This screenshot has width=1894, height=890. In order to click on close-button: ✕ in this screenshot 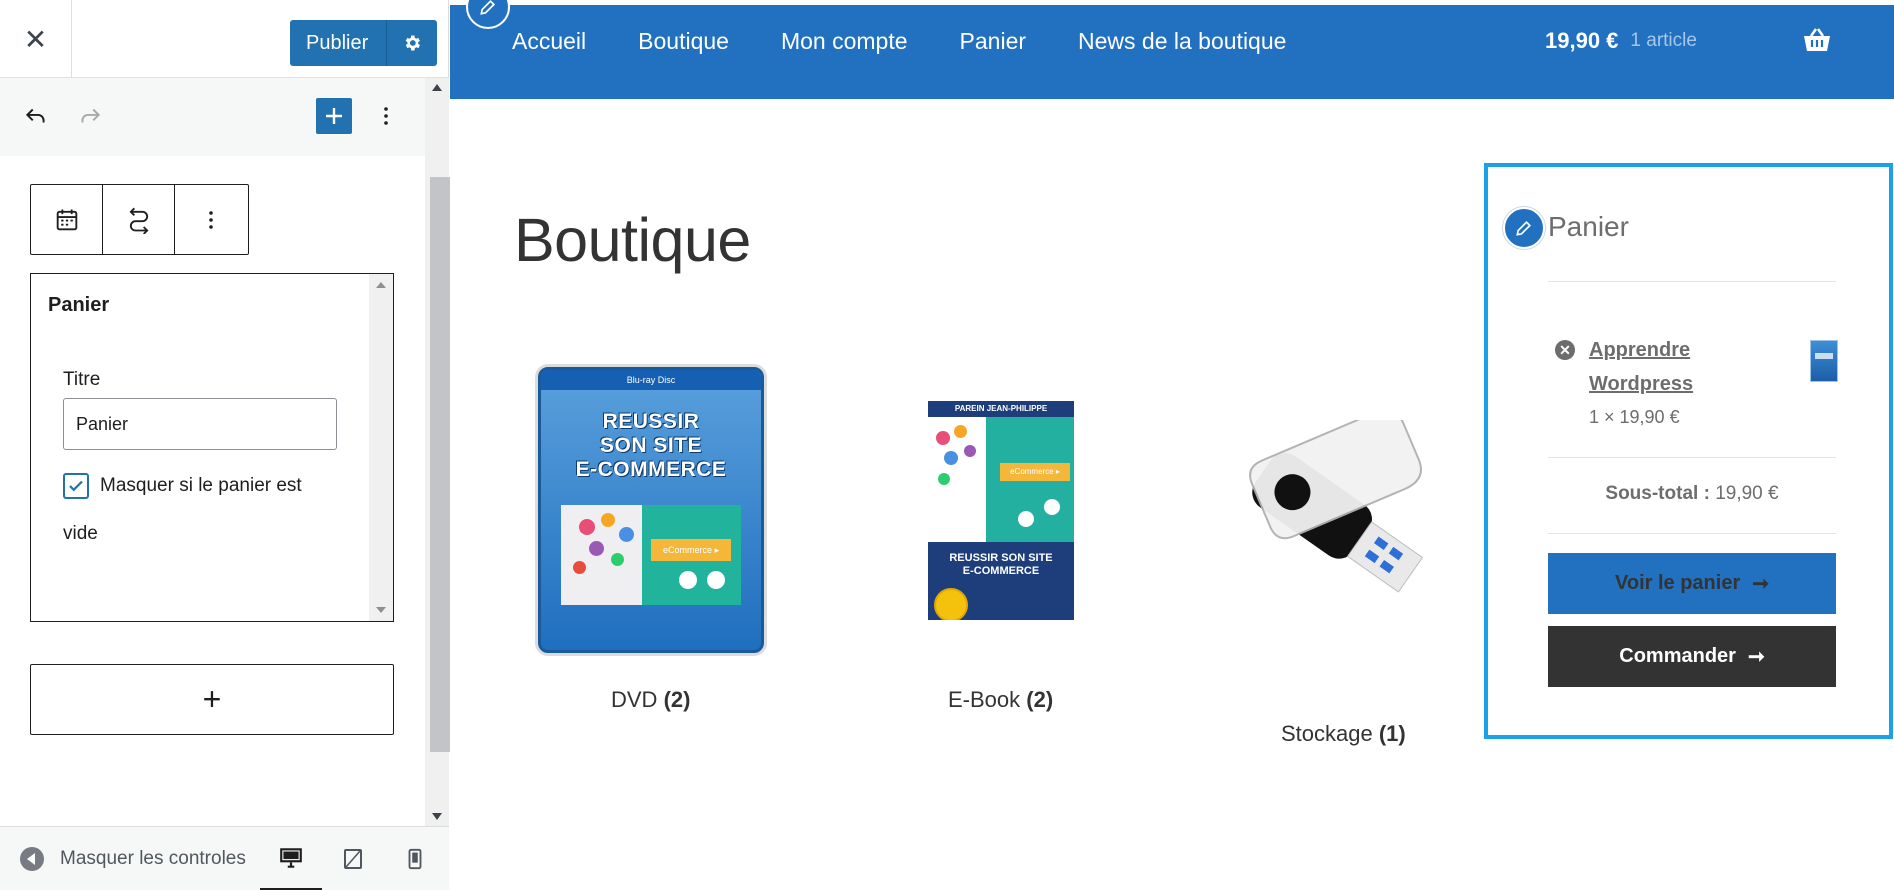, I will do `click(36, 39)`.